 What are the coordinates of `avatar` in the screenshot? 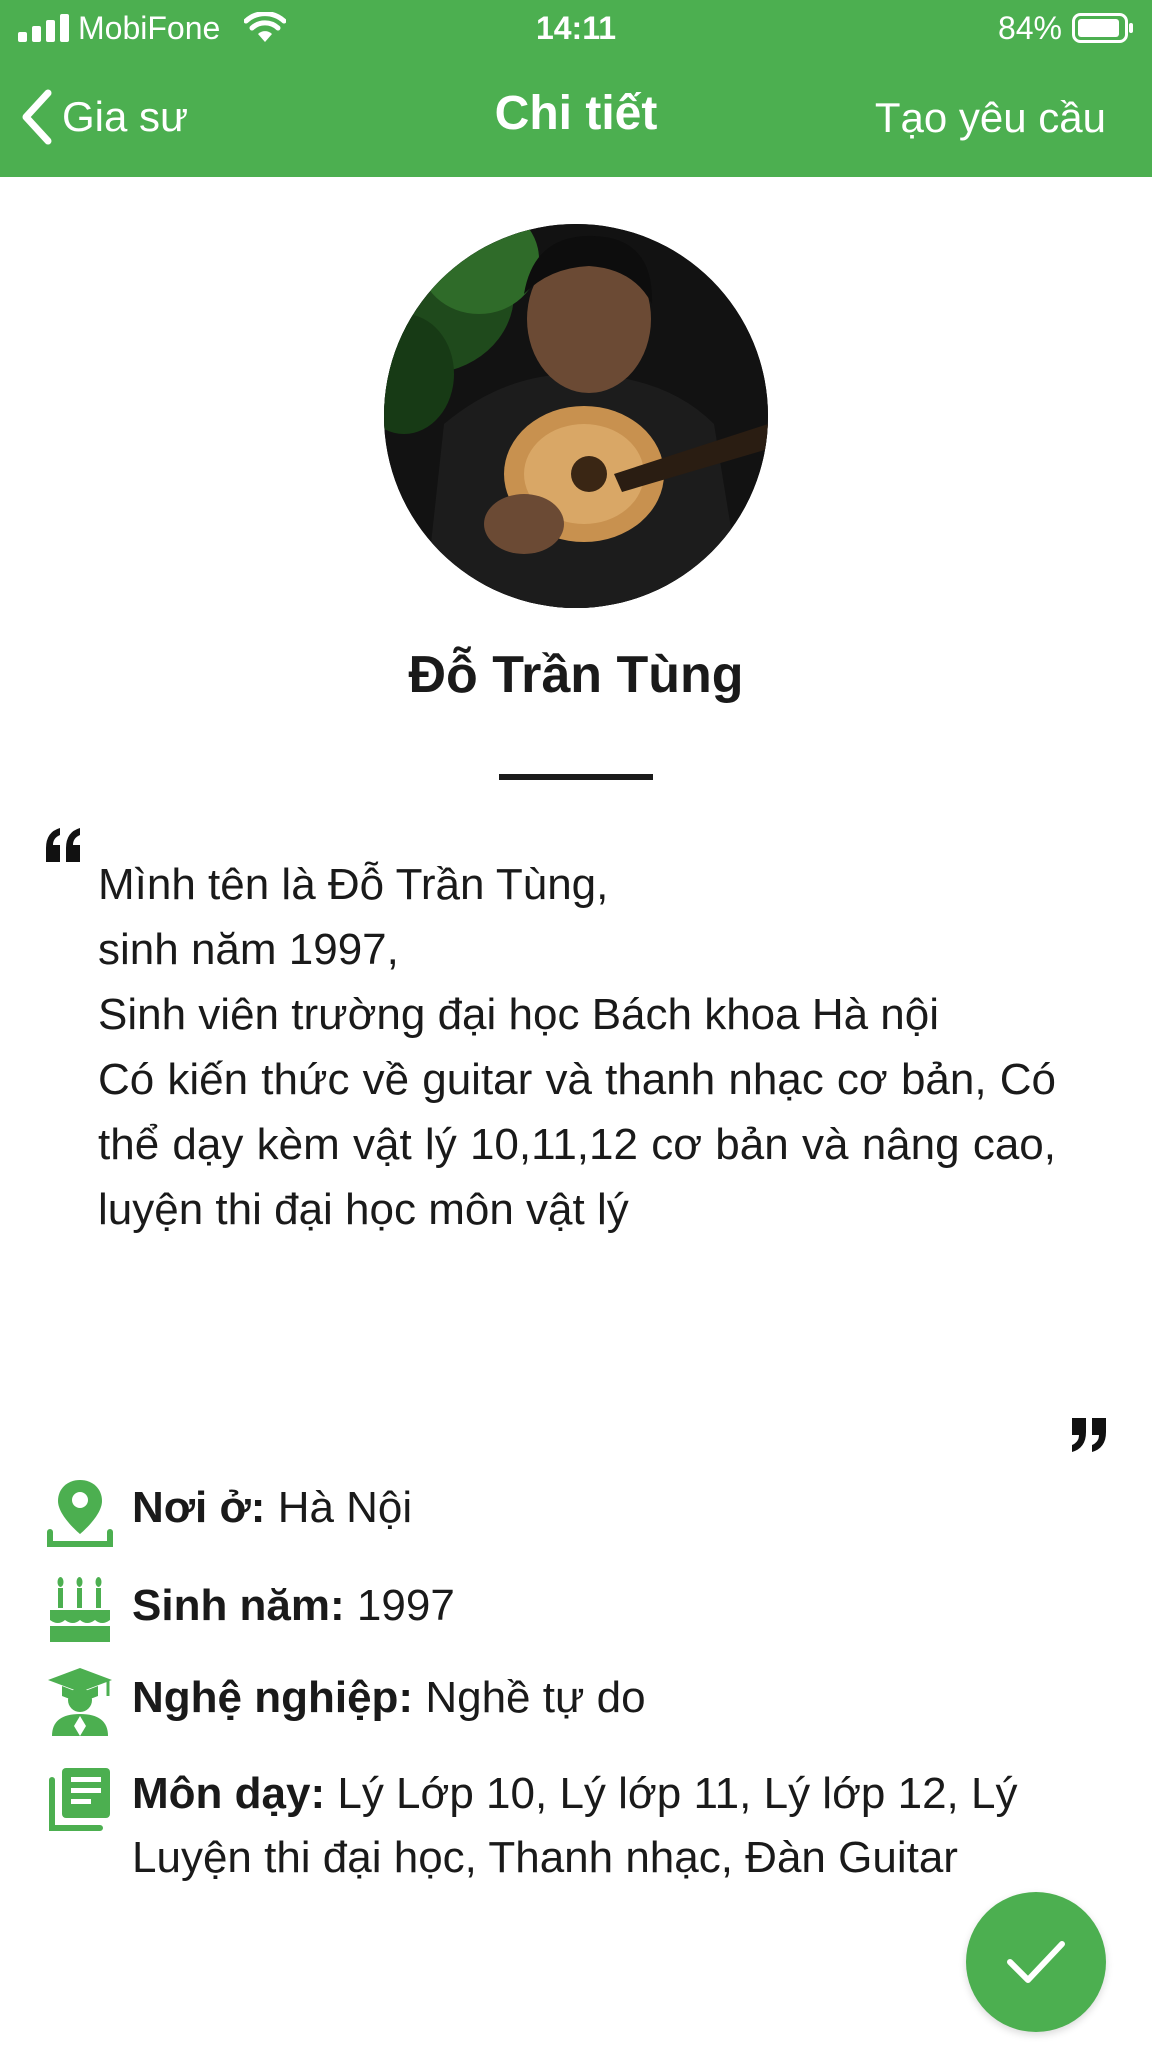 It's located at (576, 416).